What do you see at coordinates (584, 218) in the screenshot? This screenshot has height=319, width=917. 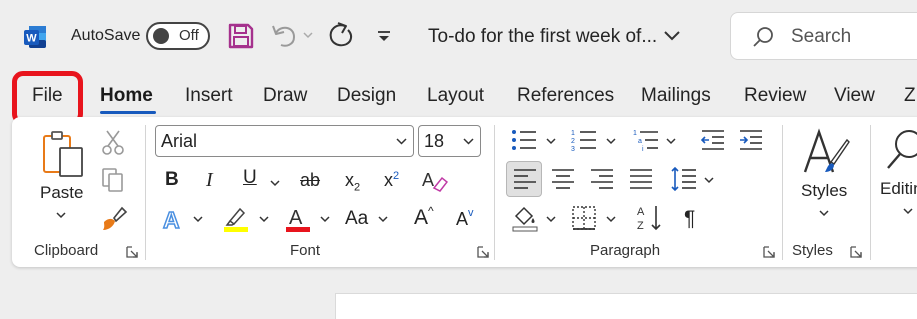 I see `borders-icon` at bounding box center [584, 218].